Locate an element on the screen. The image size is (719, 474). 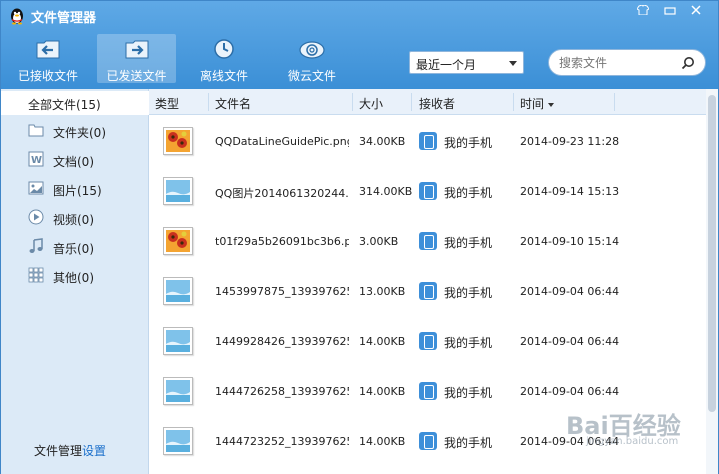
document-icon: W is located at coordinates (36, 159).